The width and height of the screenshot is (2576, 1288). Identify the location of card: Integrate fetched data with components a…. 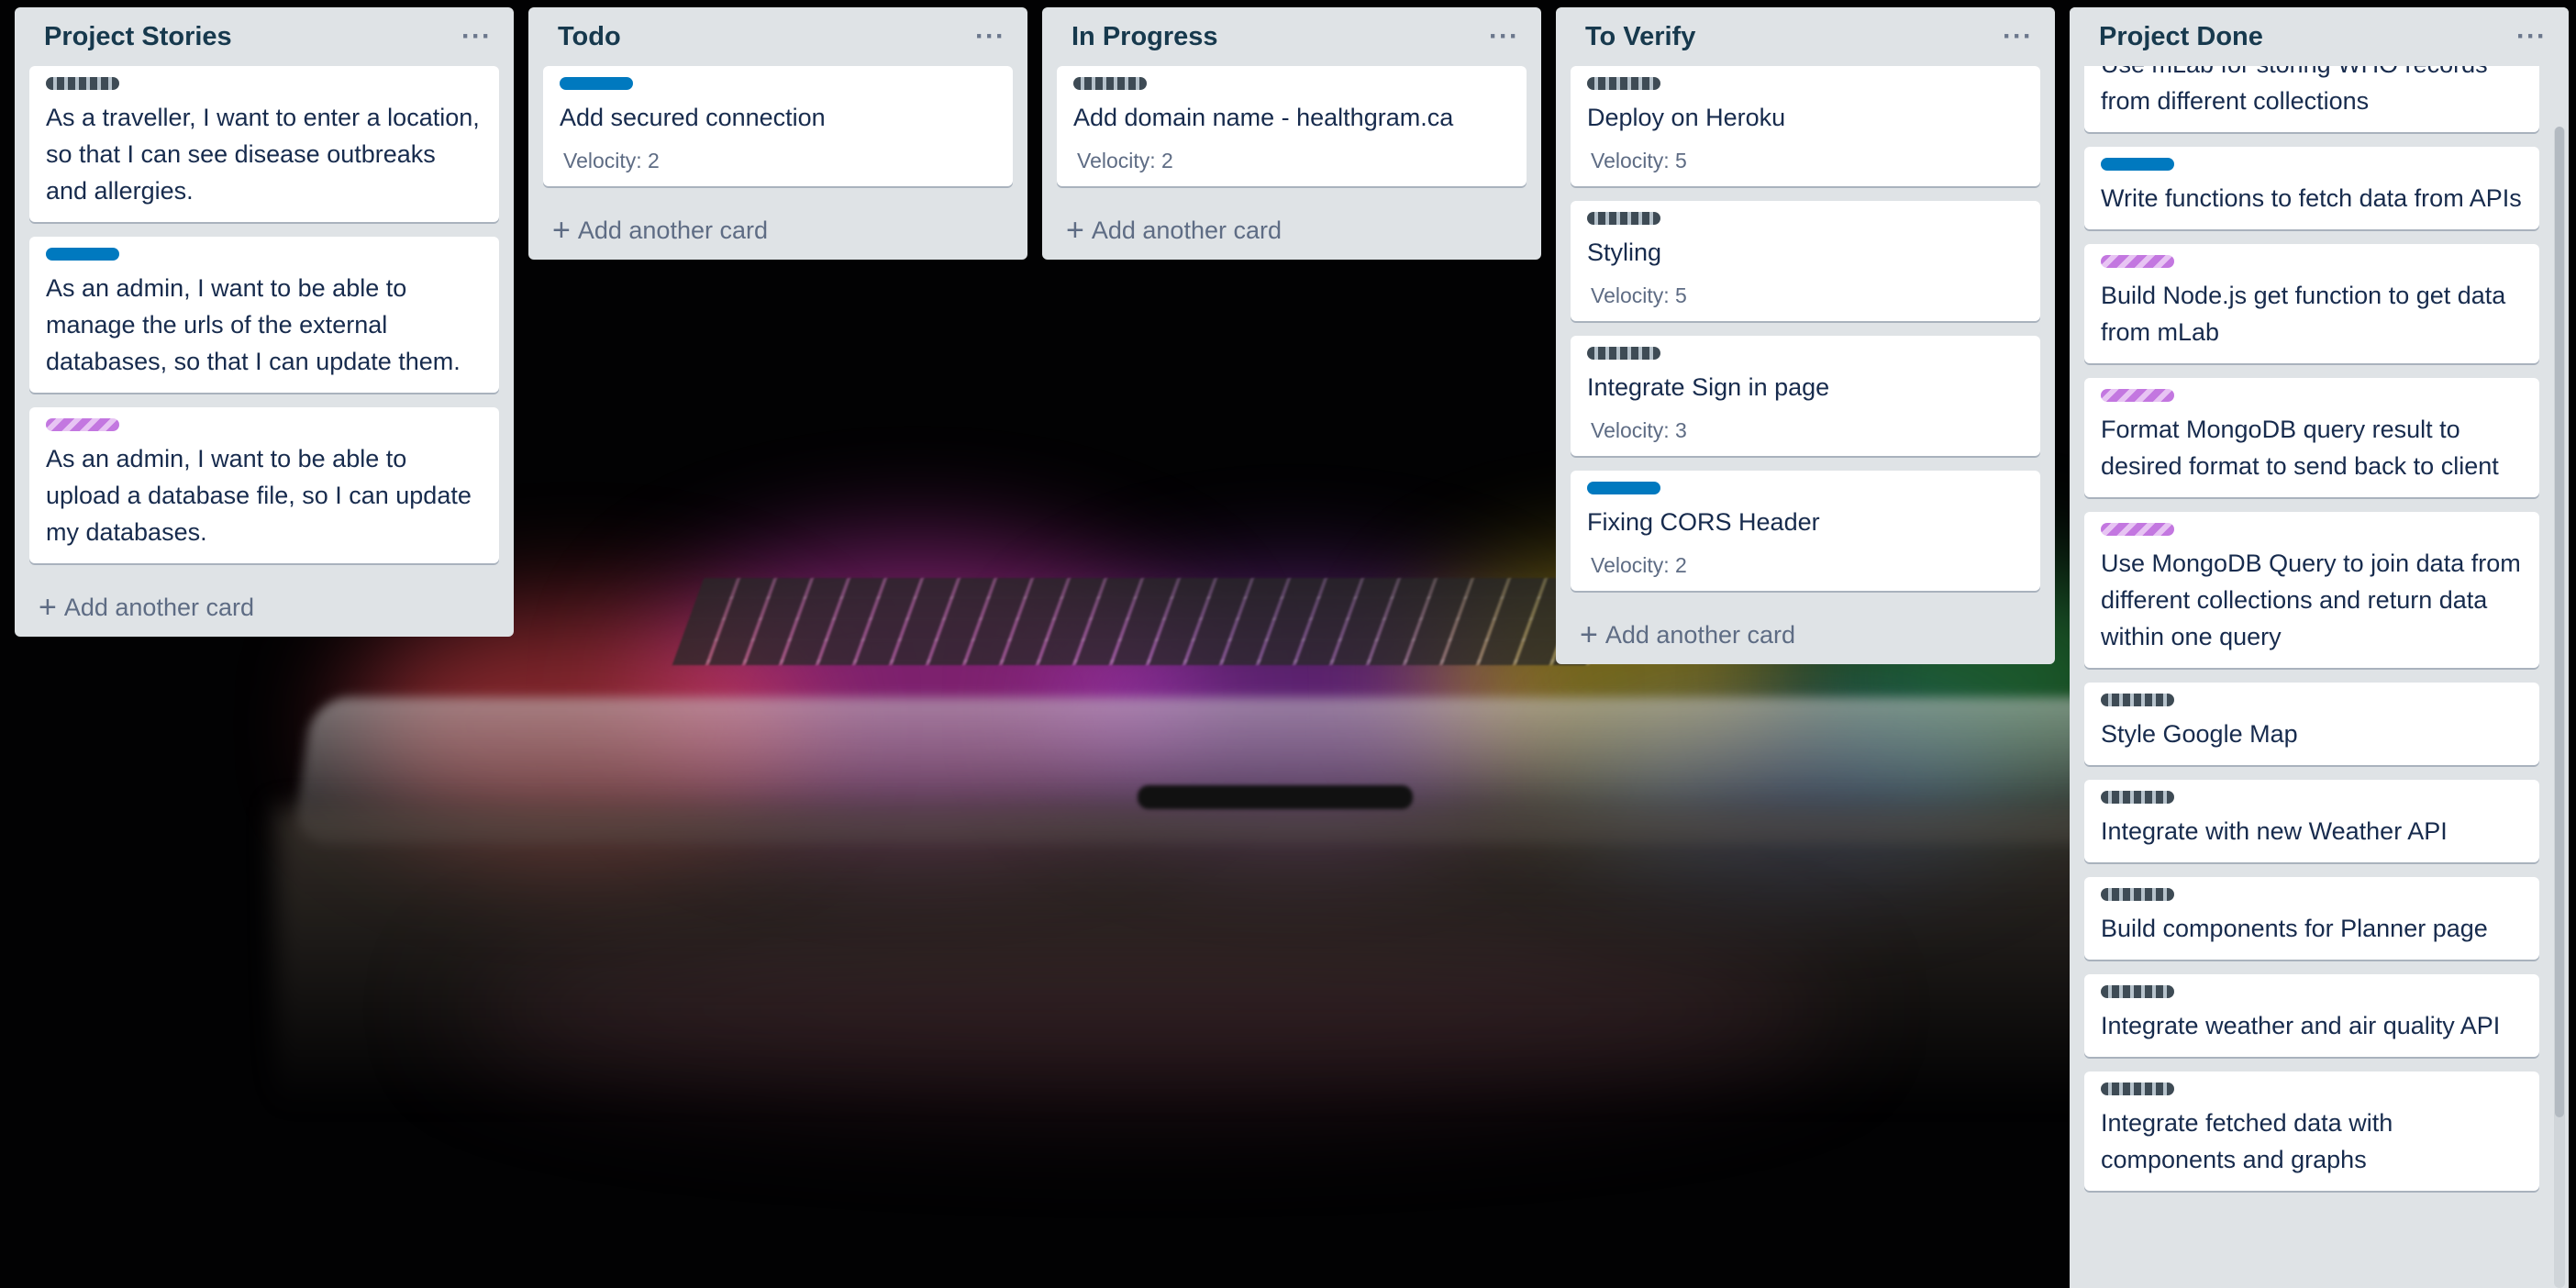
(2311, 1131).